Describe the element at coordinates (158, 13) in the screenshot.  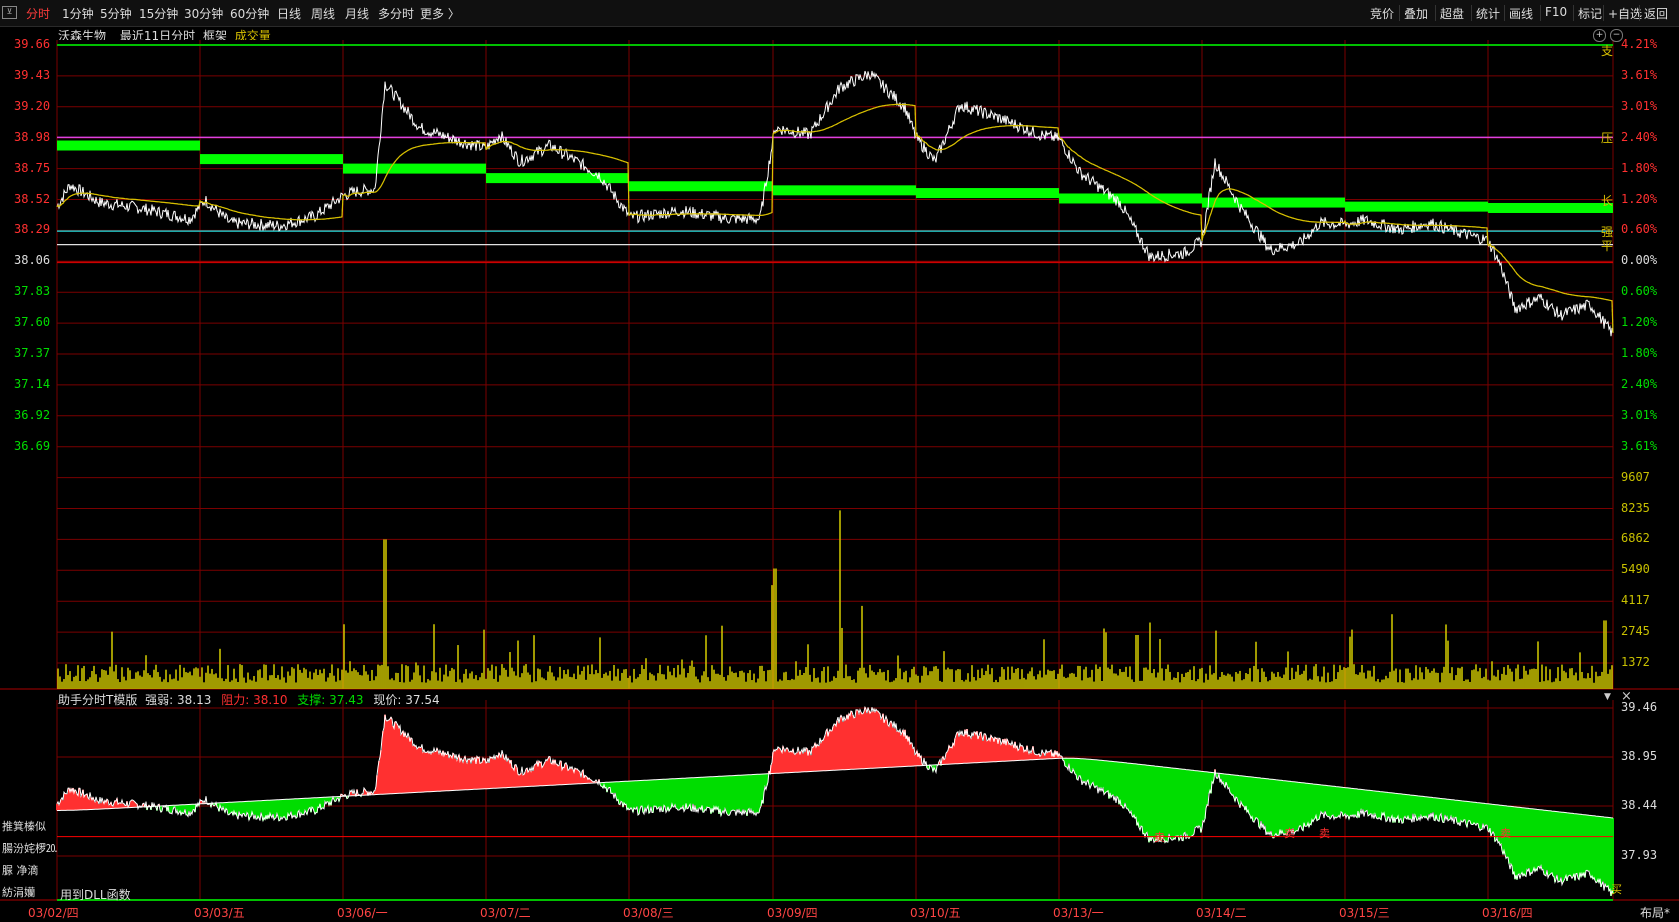
I see `period-tab-3: 15分钟` at that location.